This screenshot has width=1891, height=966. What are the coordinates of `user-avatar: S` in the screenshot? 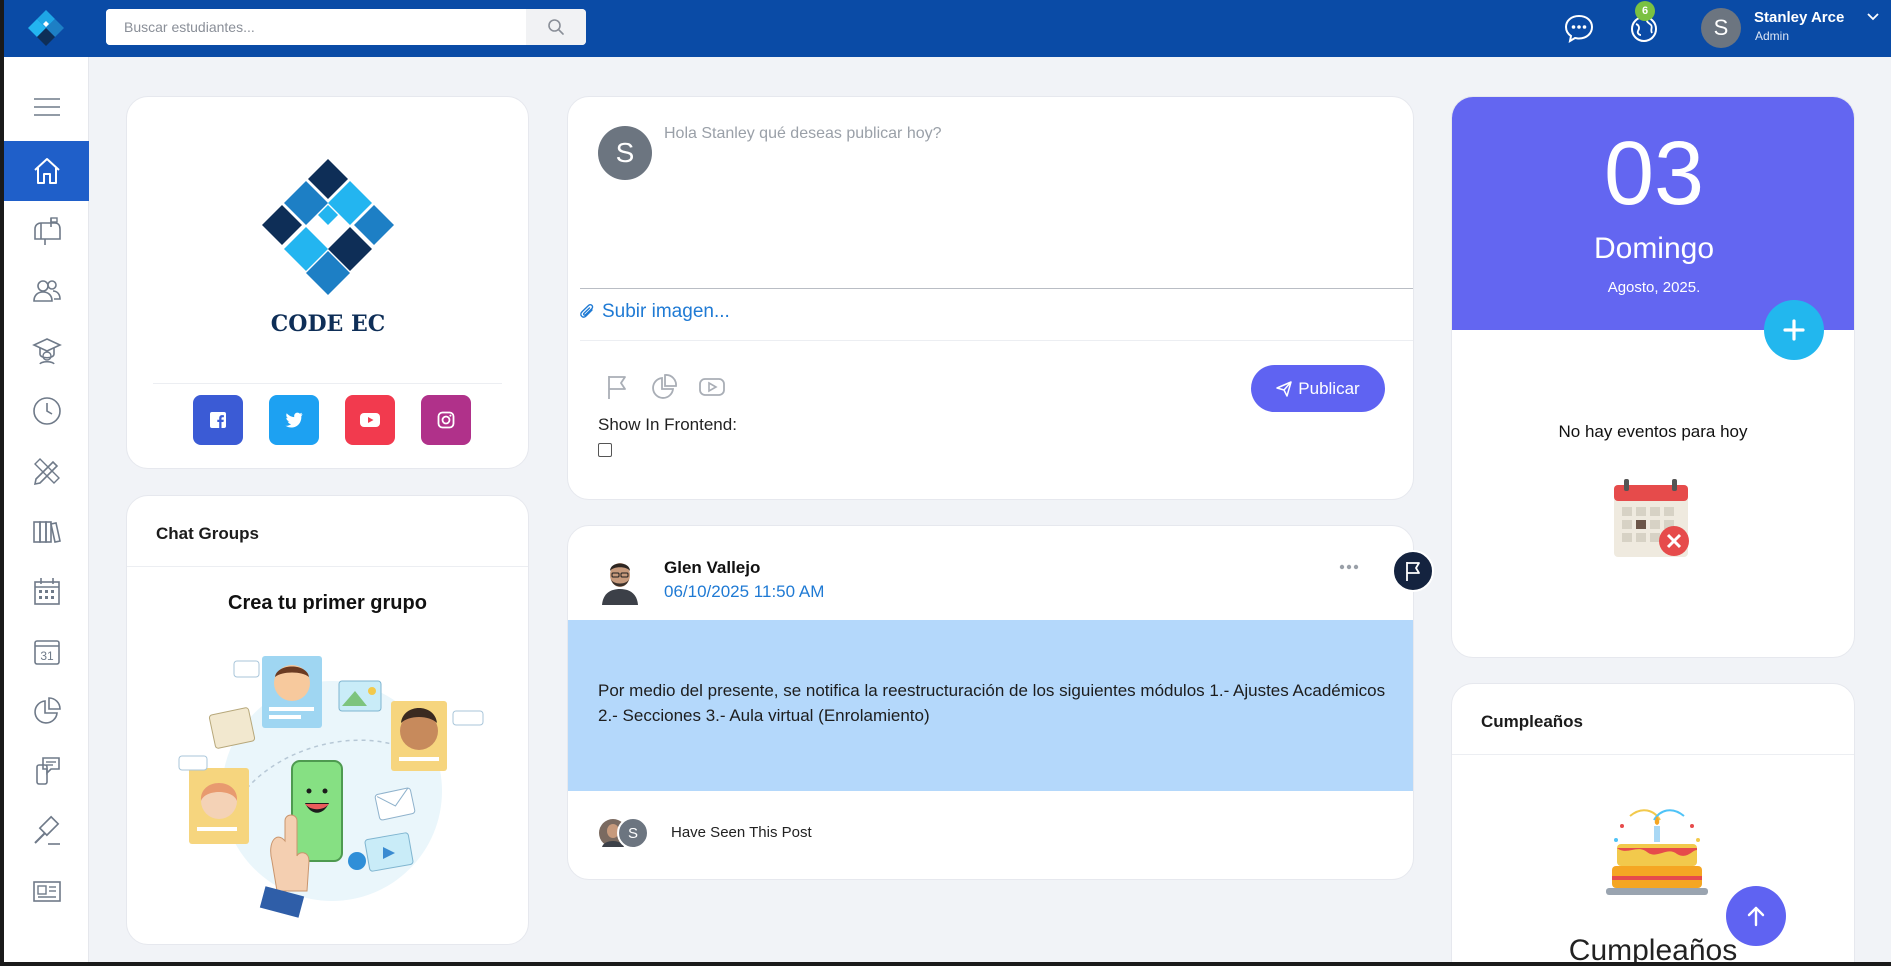 It's located at (1721, 28).